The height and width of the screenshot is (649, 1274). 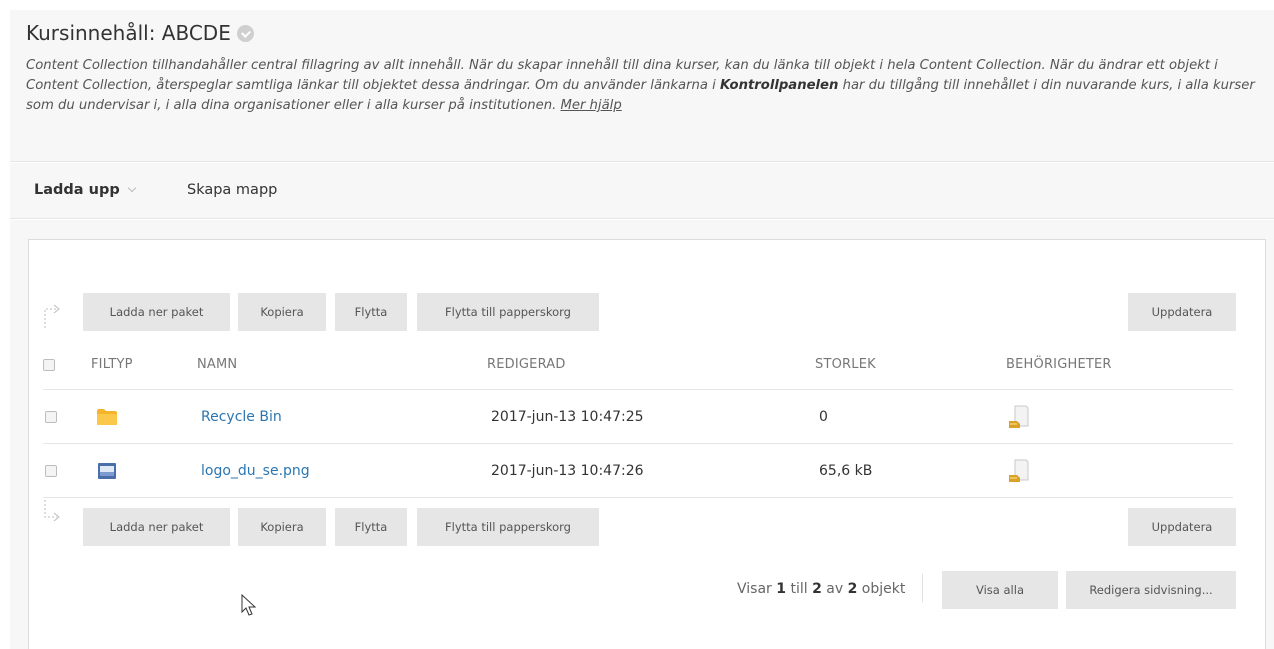 I want to click on help-link: Mer hjälp, so click(x=590, y=105).